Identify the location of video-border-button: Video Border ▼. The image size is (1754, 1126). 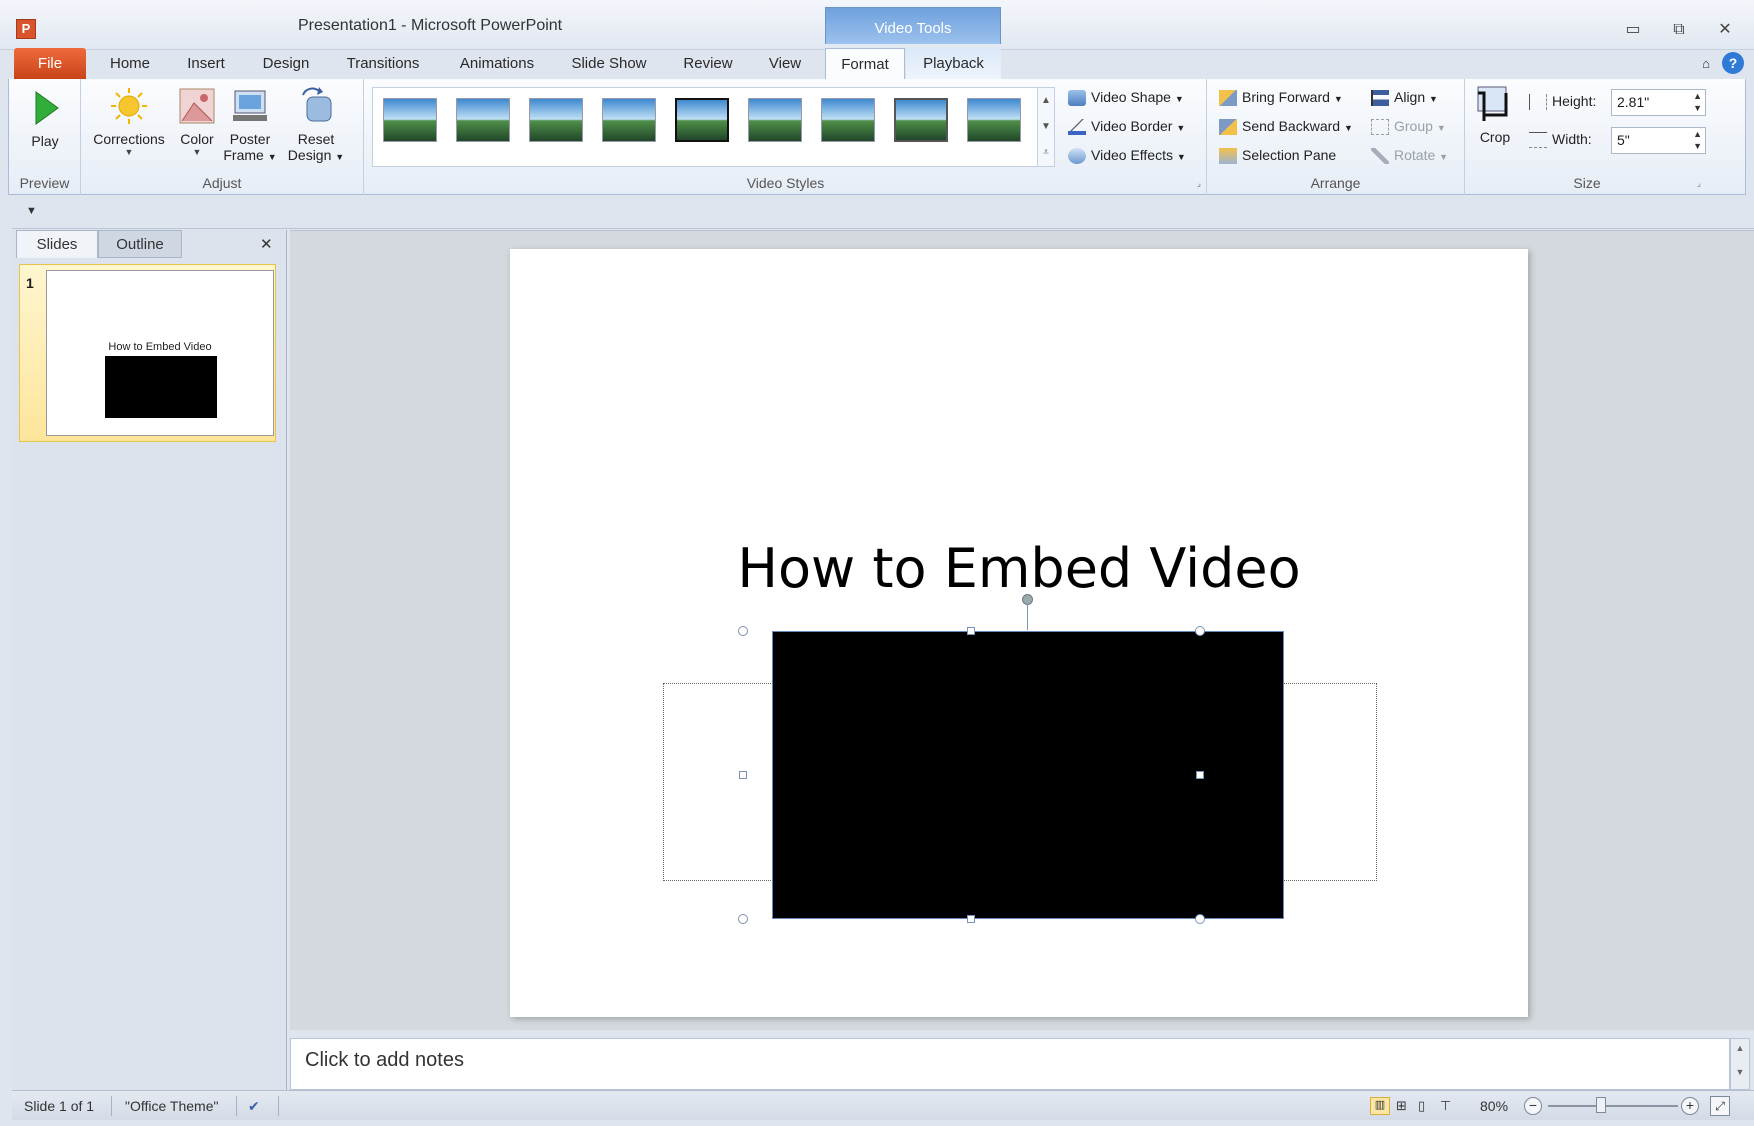
(1126, 126).